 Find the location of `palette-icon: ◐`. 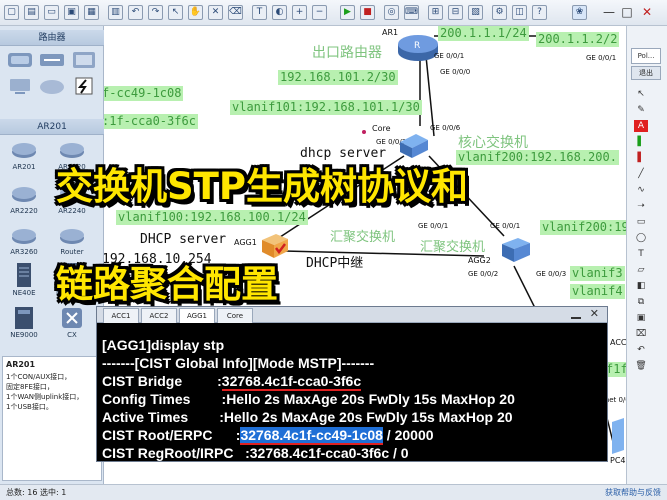

palette-icon: ◐ is located at coordinates (279, 12).